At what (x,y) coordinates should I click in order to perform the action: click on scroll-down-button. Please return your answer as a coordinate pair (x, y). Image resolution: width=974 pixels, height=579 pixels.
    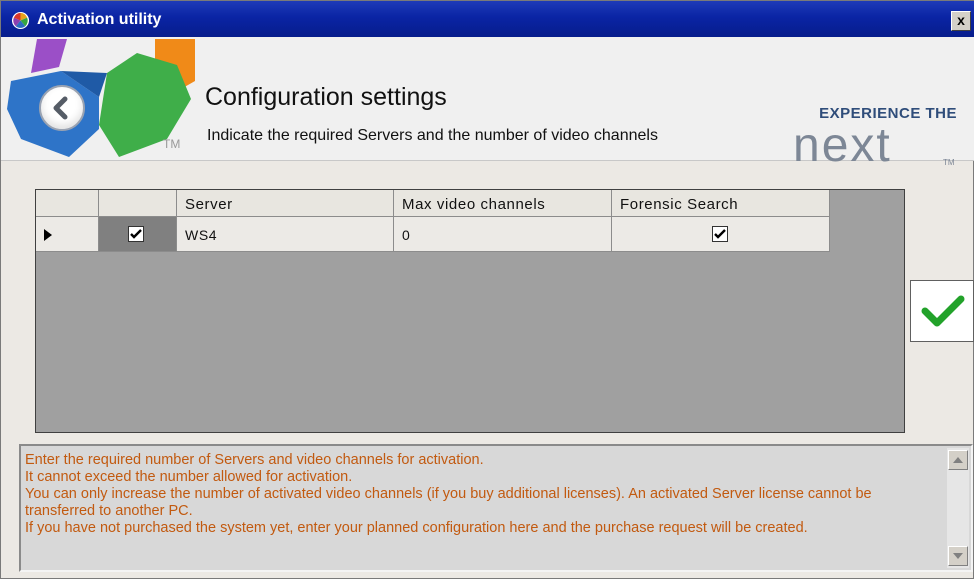
    Looking at the image, I should click on (958, 556).